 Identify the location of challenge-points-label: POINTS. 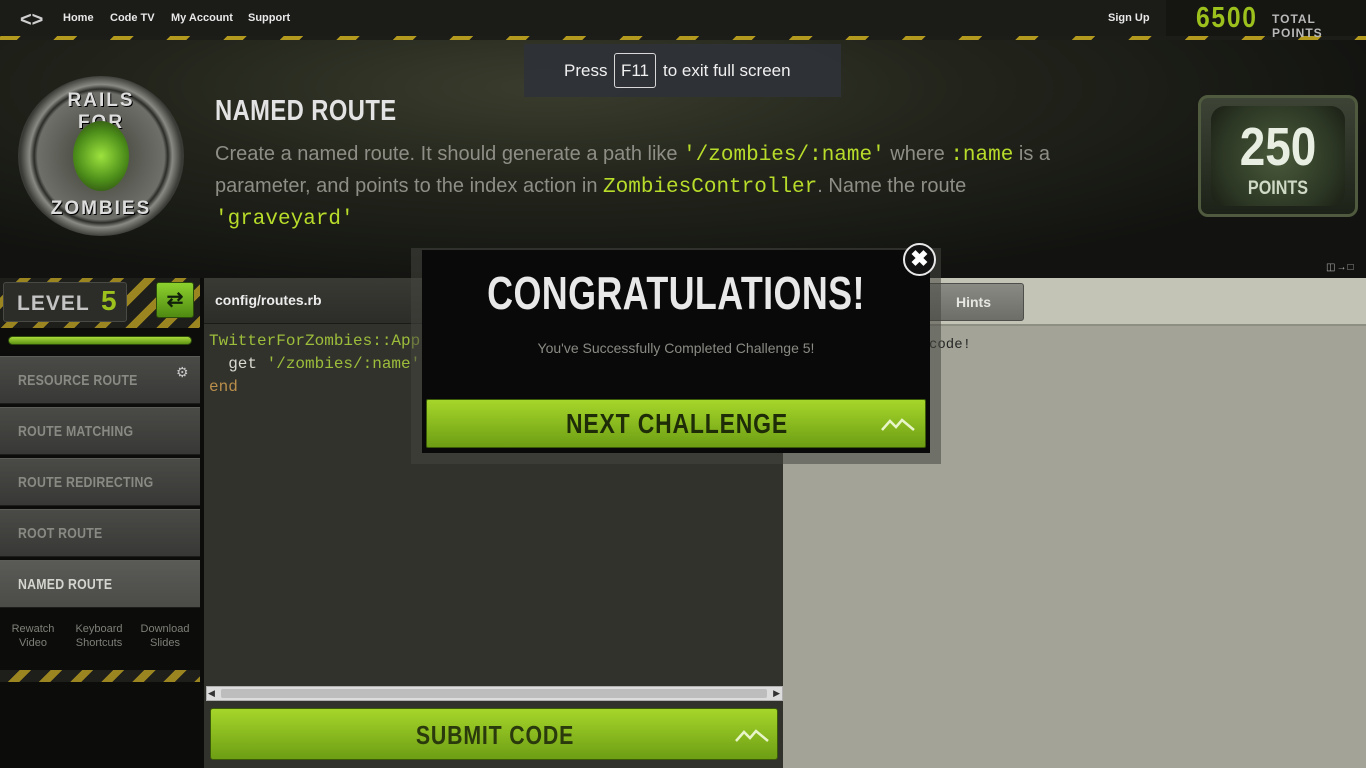
(1278, 188).